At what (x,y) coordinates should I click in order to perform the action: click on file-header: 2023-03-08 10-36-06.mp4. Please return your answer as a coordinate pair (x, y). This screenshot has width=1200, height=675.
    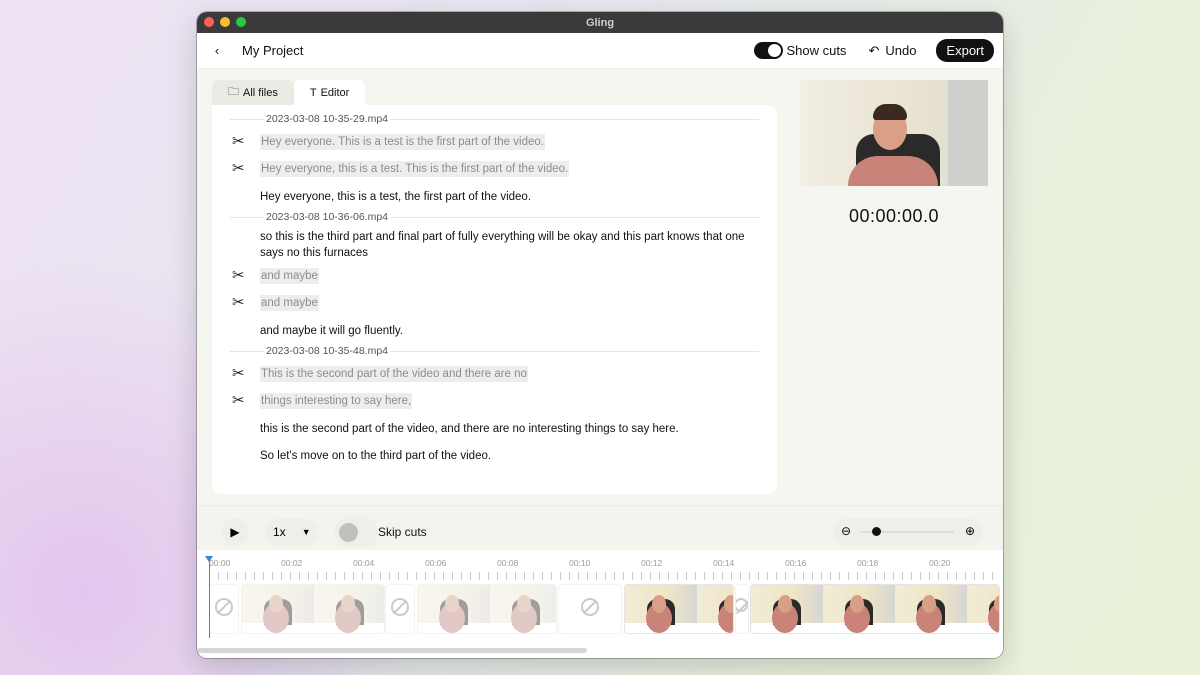
    Looking at the image, I should click on (494, 217).